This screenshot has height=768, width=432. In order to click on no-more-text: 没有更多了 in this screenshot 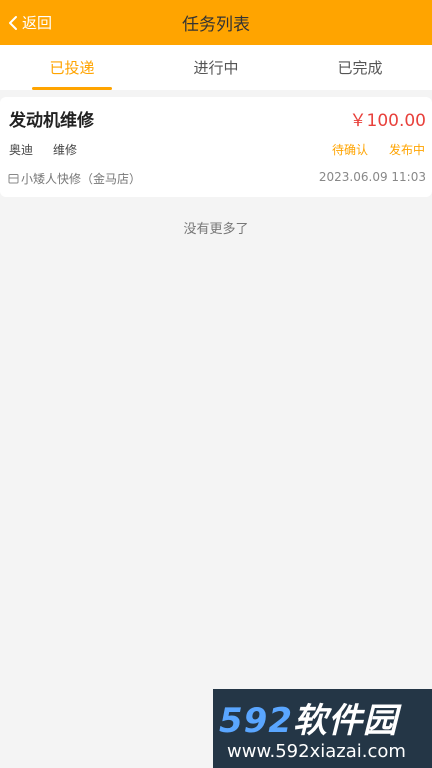, I will do `click(216, 229)`.